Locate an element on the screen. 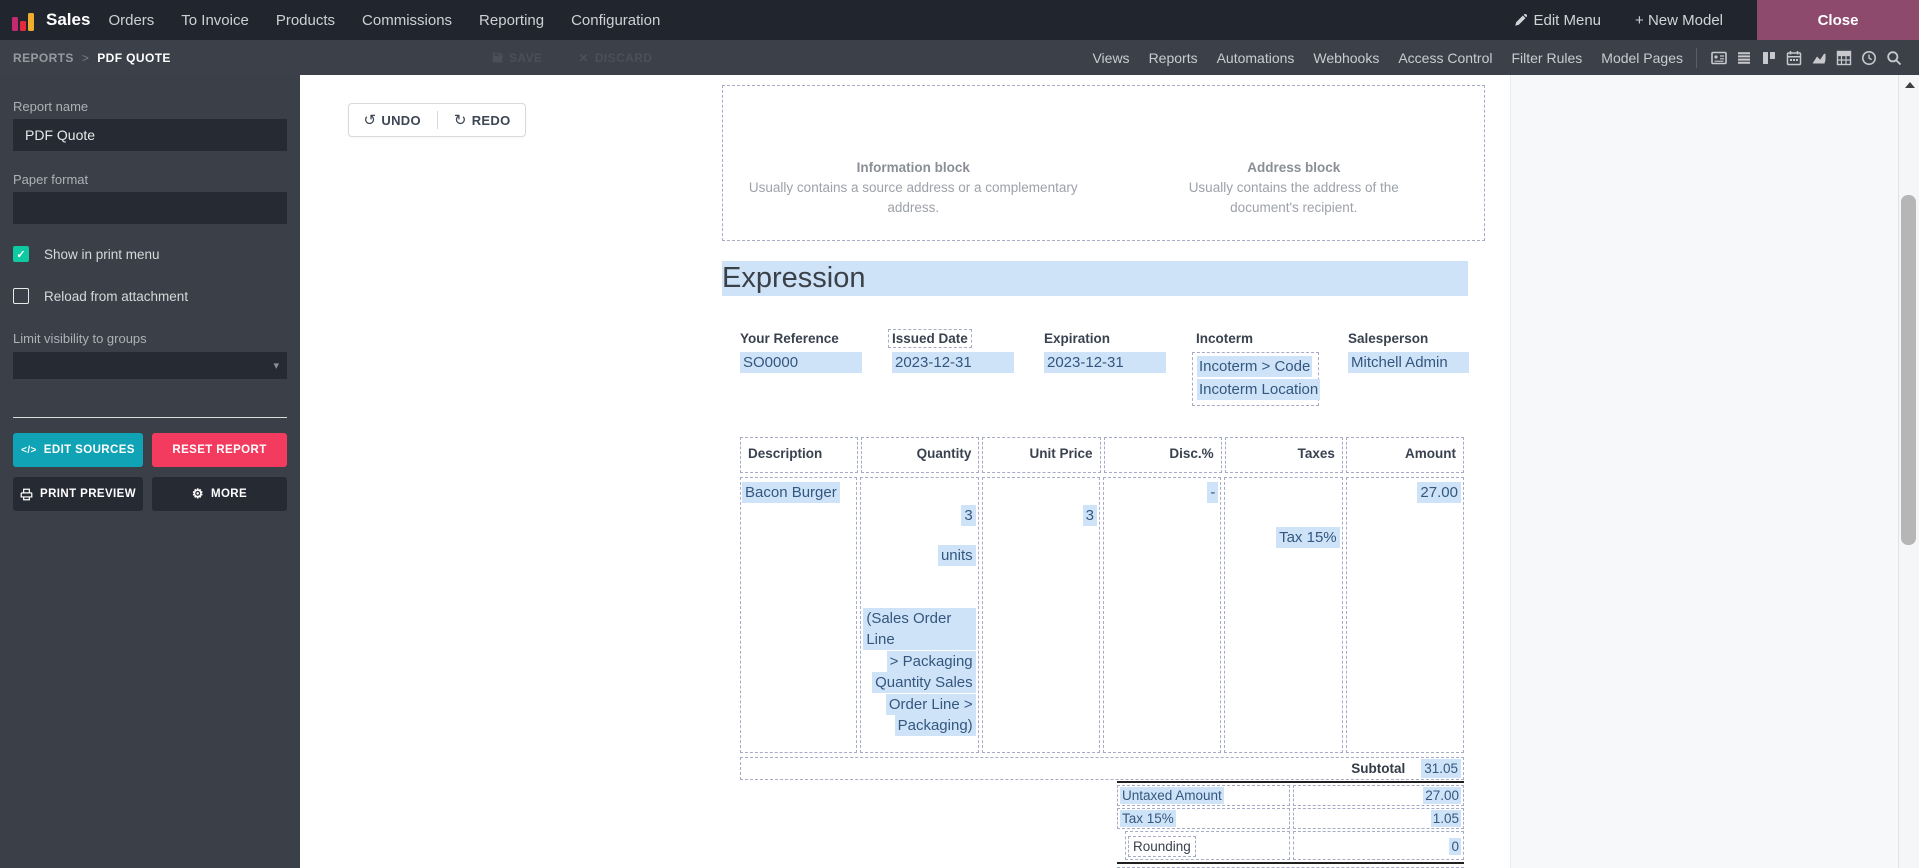 The image size is (1919, 868). app-name: Sales is located at coordinates (68, 20).